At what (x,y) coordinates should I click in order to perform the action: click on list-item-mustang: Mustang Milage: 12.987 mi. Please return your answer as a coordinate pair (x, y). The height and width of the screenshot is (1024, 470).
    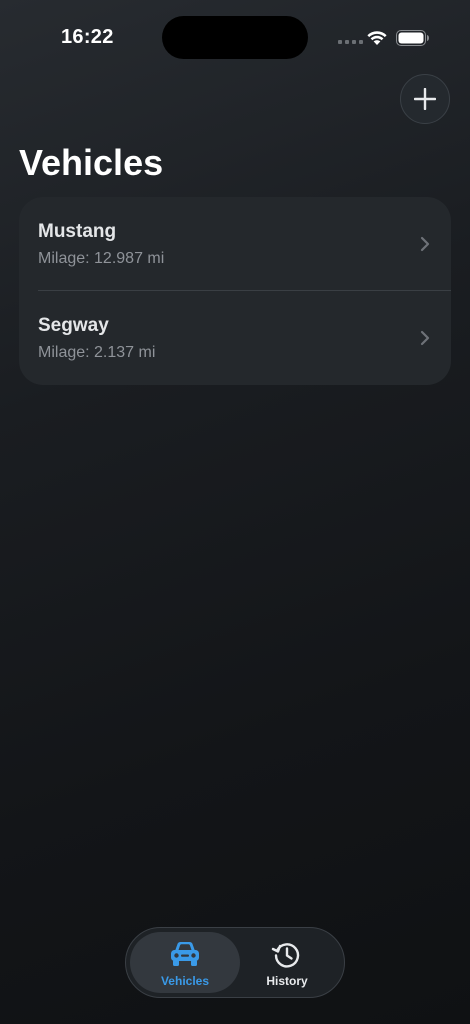
    Looking at the image, I should click on (235, 244).